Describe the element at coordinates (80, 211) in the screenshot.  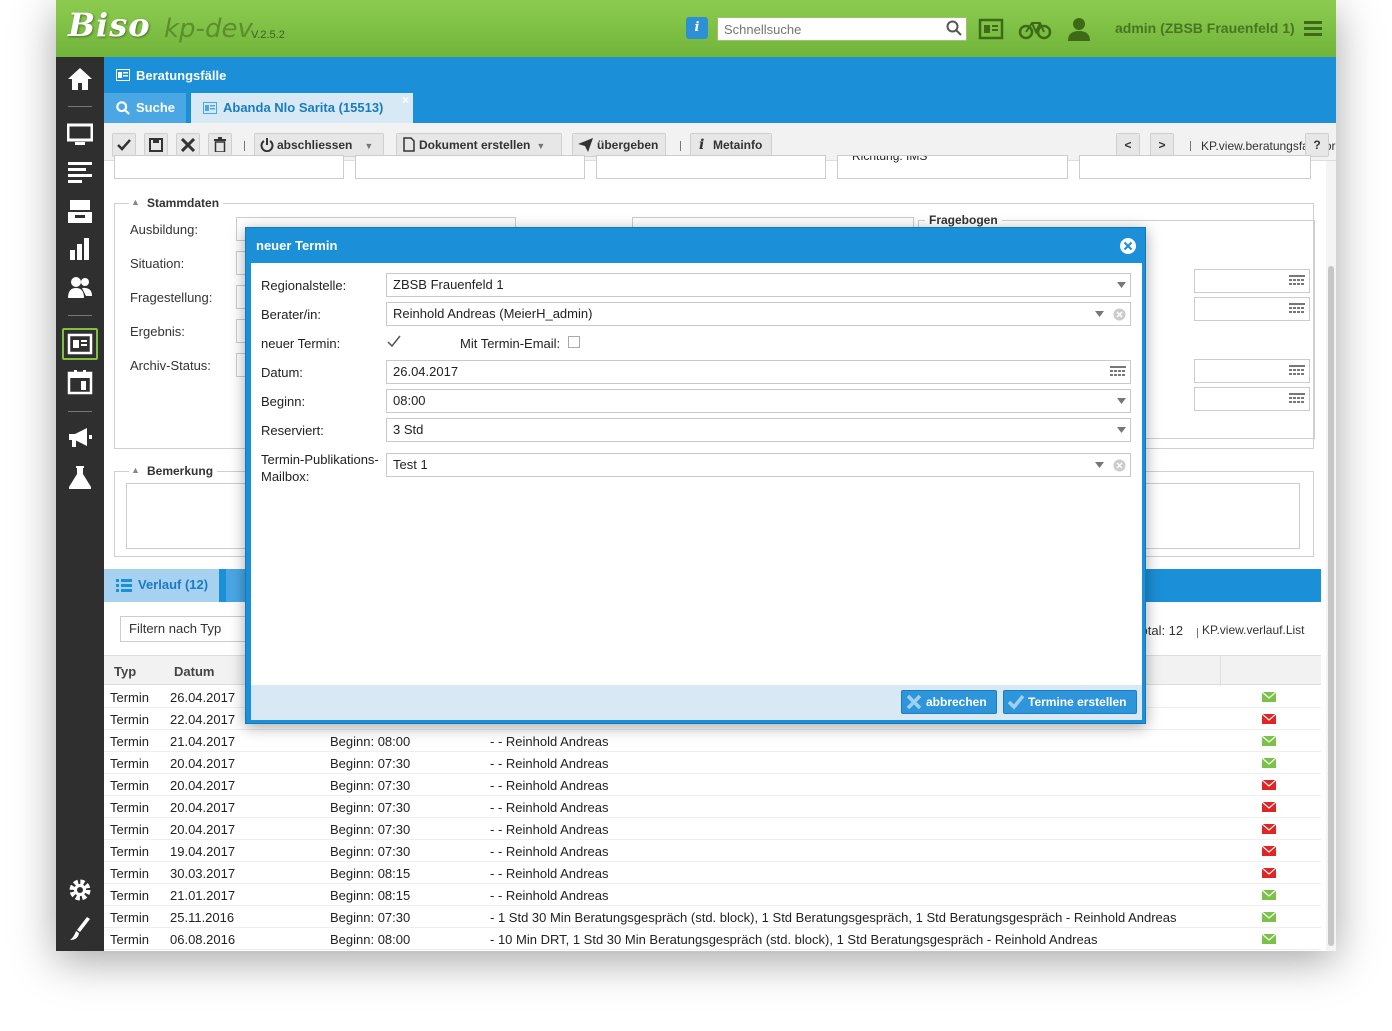
I see `inbox-icon` at that location.